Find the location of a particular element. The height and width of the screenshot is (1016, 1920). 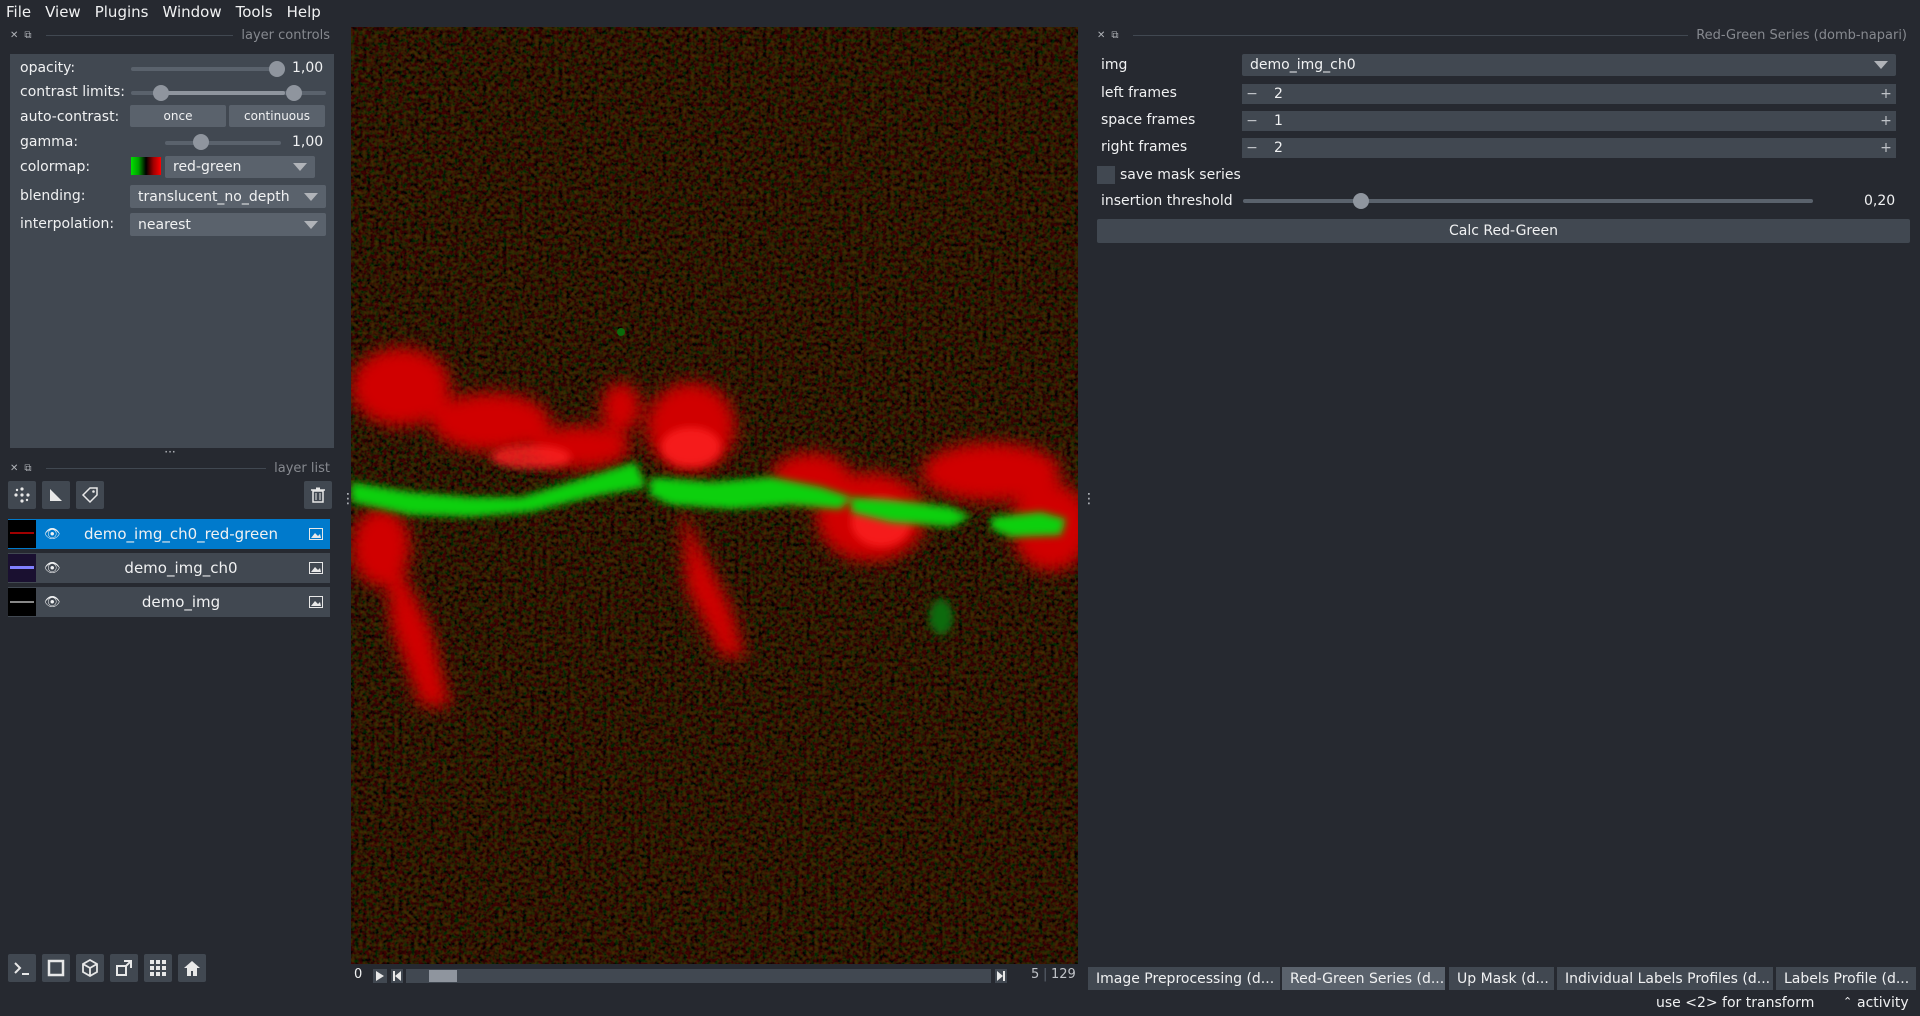

home-icon is located at coordinates (192, 968).